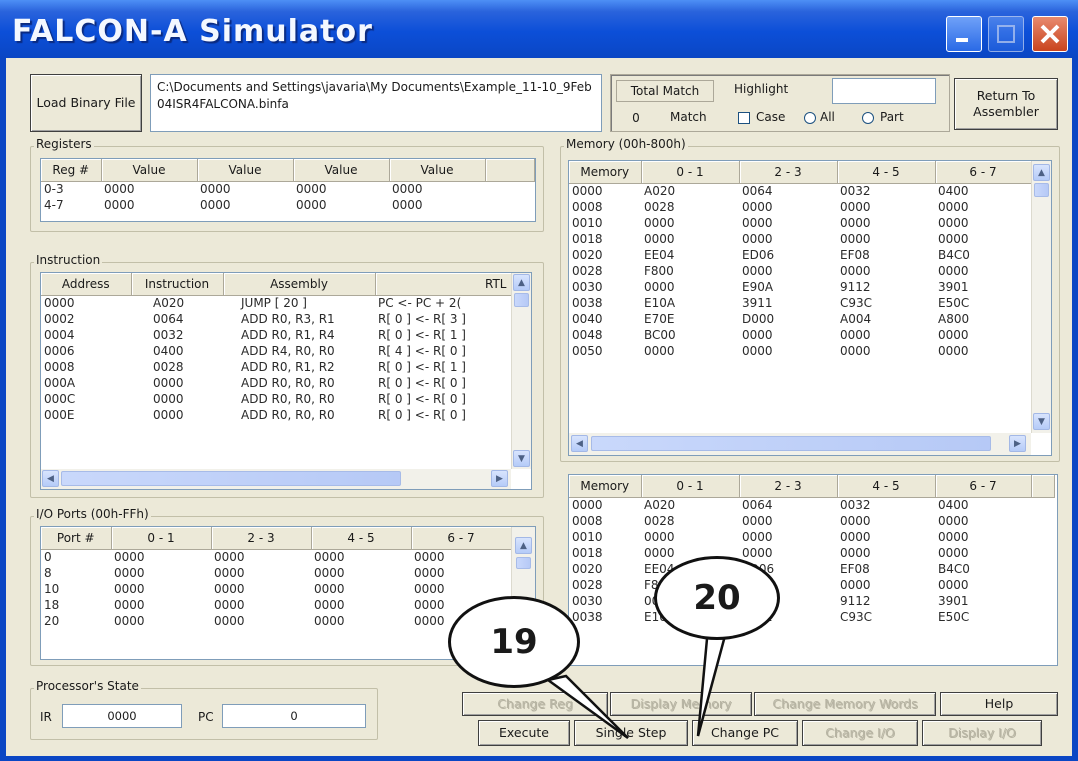 This screenshot has height=761, width=1078. I want to click on callout-20: 20, so click(717, 598).